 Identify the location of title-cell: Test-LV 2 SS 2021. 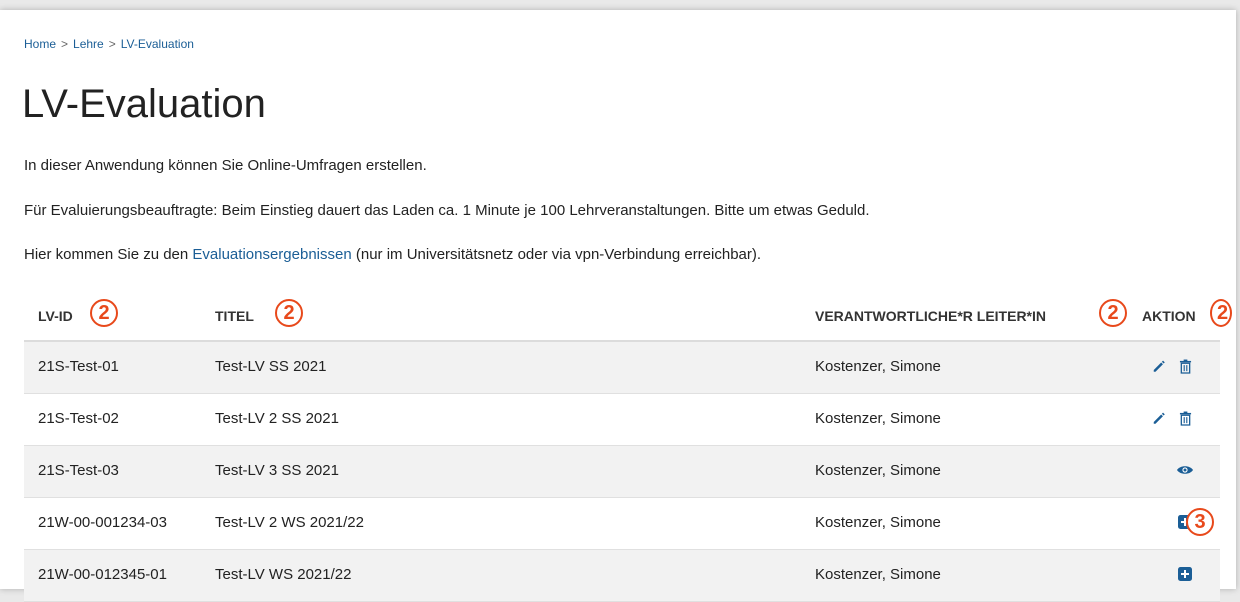
(277, 418).